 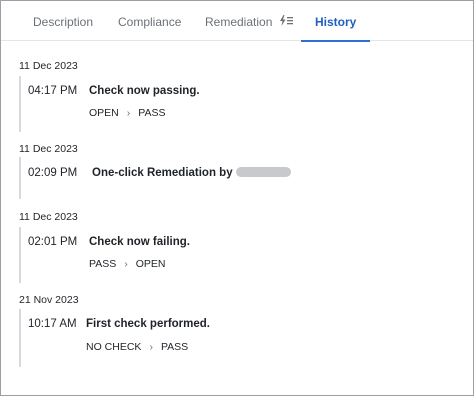 What do you see at coordinates (148, 324) in the screenshot?
I see `history-message: First check performed.` at bounding box center [148, 324].